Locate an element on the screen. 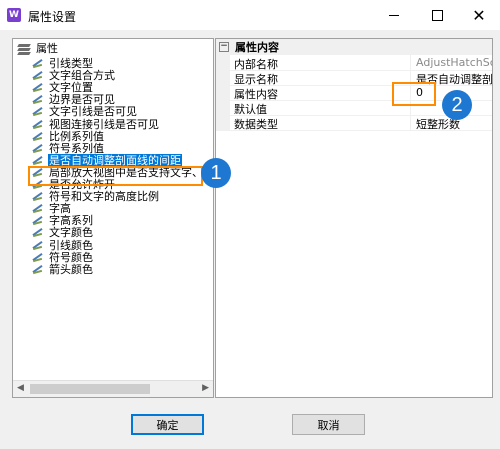  tree-root-label: 属性 is located at coordinates (47, 48).